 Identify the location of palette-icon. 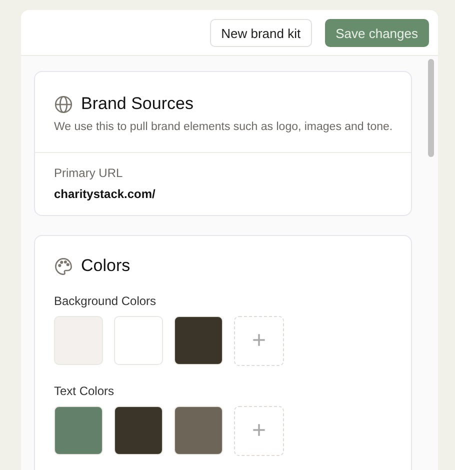
(63, 266).